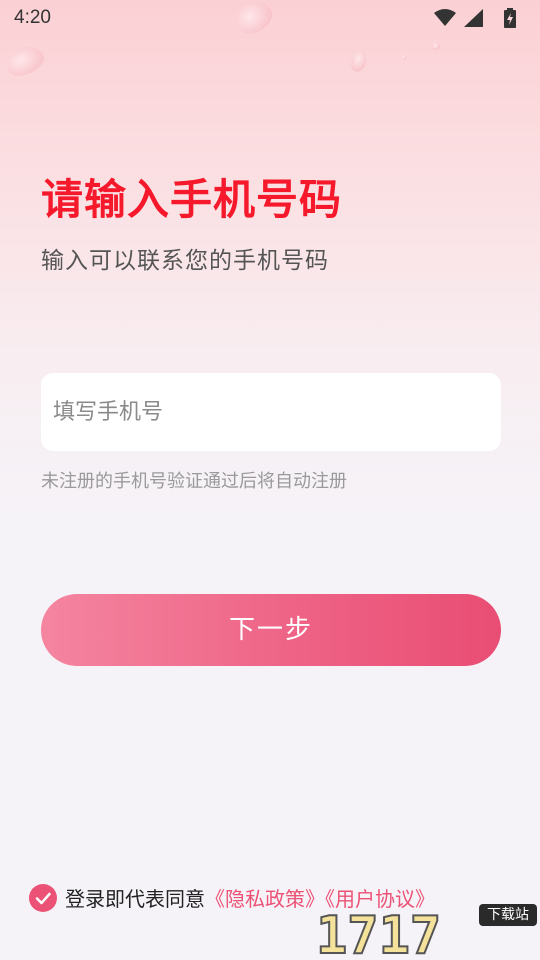  I want to click on status-time: 4:20, so click(32, 17).